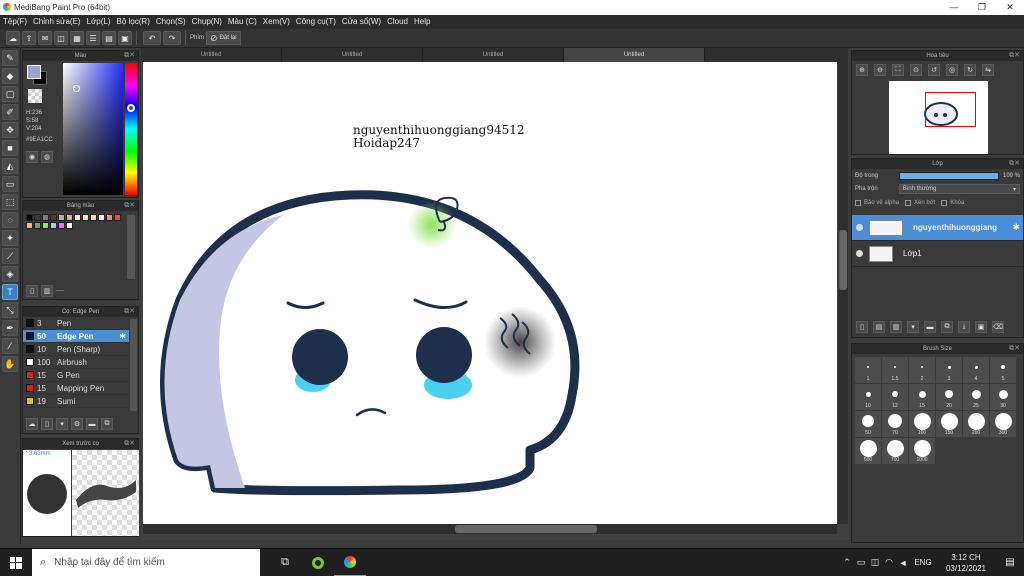 Image resolution: width=1024 pixels, height=576 pixels. What do you see at coordinates (964, 327) in the screenshot?
I see `merge-layer-icon: ⤓` at bounding box center [964, 327].